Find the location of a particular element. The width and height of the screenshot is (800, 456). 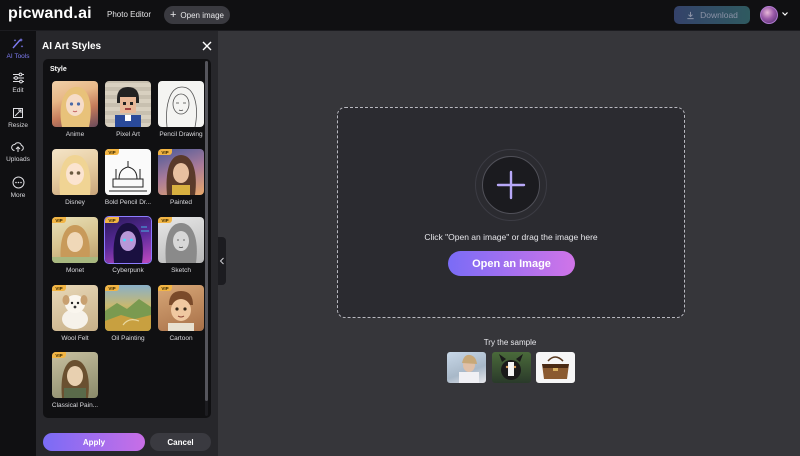

style-tile-wool-felt: VIP is located at coordinates (75, 308).